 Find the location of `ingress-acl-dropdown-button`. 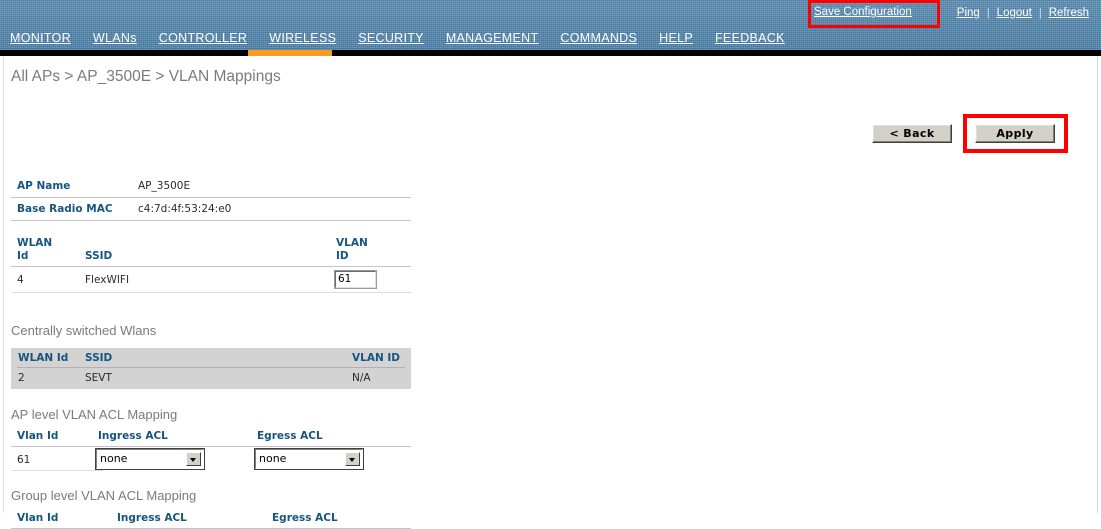

ingress-acl-dropdown-button is located at coordinates (193, 459).